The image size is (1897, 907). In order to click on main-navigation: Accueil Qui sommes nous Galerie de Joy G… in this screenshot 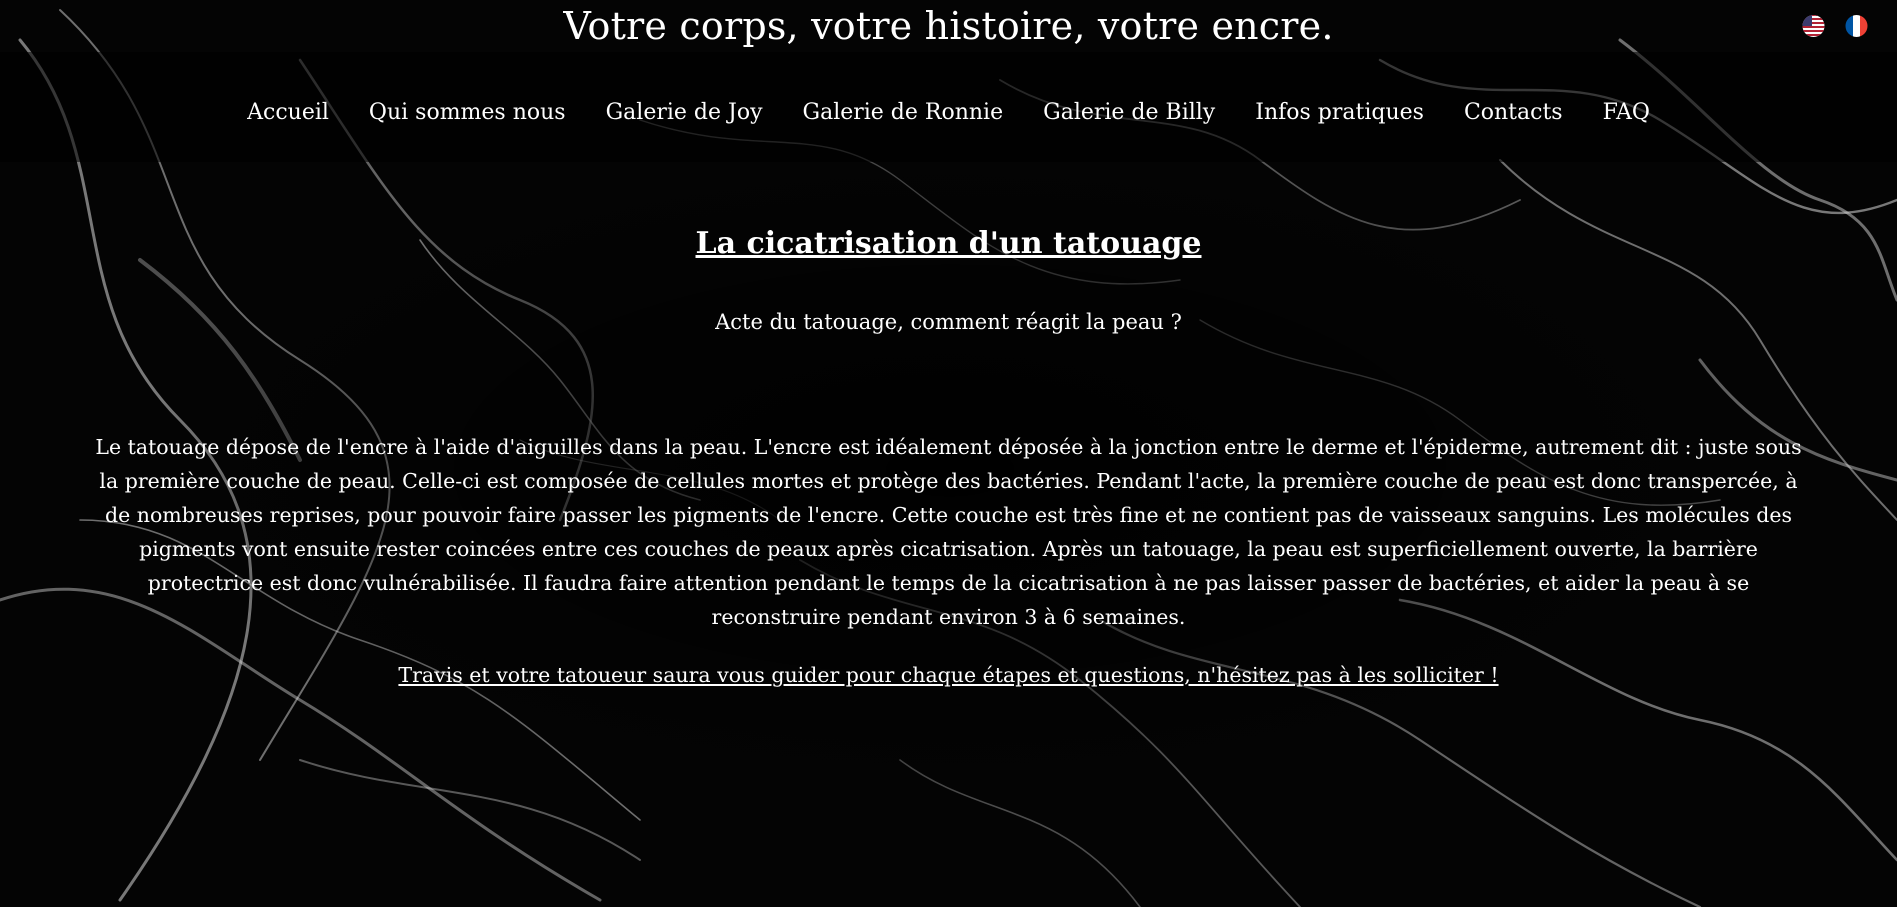, I will do `click(948, 107)`.